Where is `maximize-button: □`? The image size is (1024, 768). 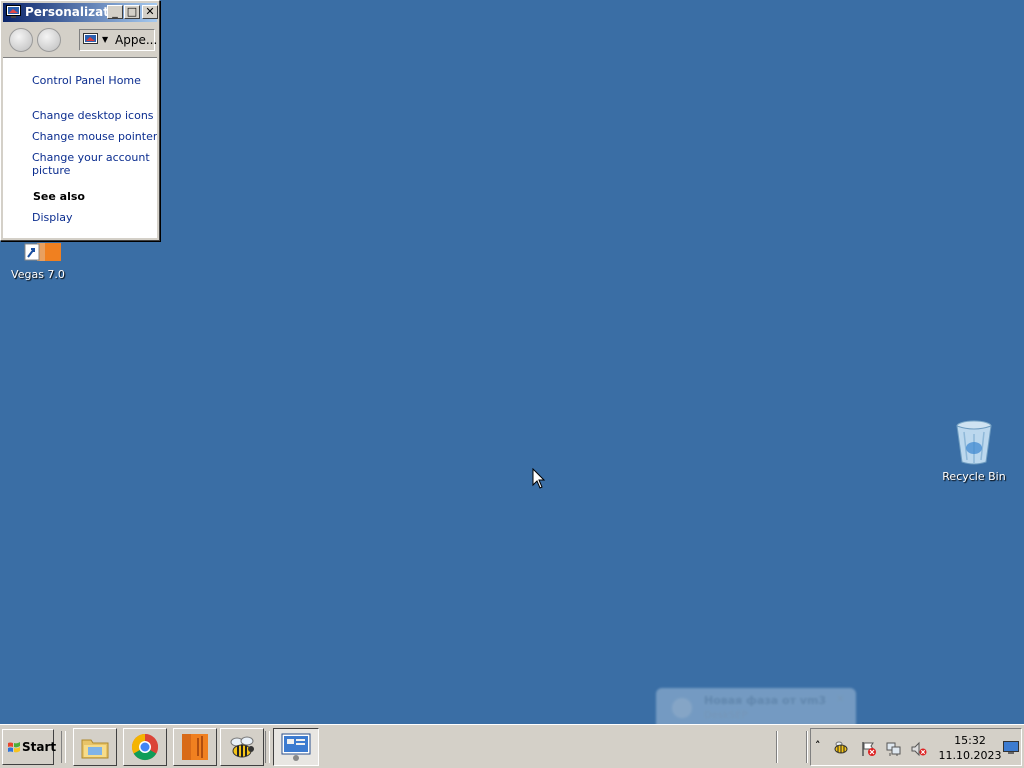 maximize-button: □ is located at coordinates (132, 12).